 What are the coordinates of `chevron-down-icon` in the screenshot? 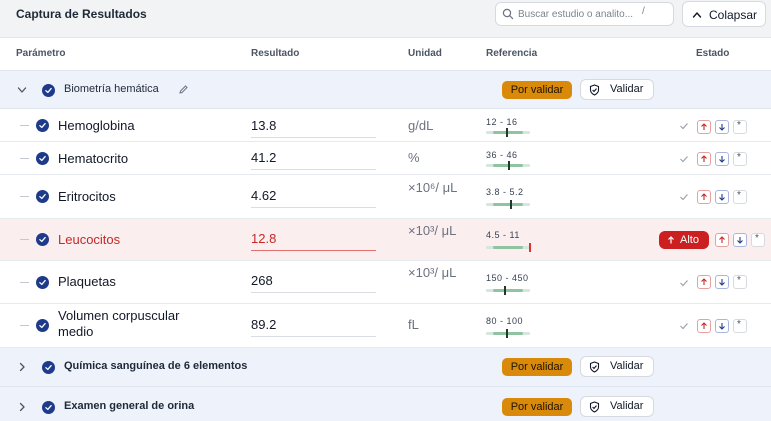 It's located at (22, 90).